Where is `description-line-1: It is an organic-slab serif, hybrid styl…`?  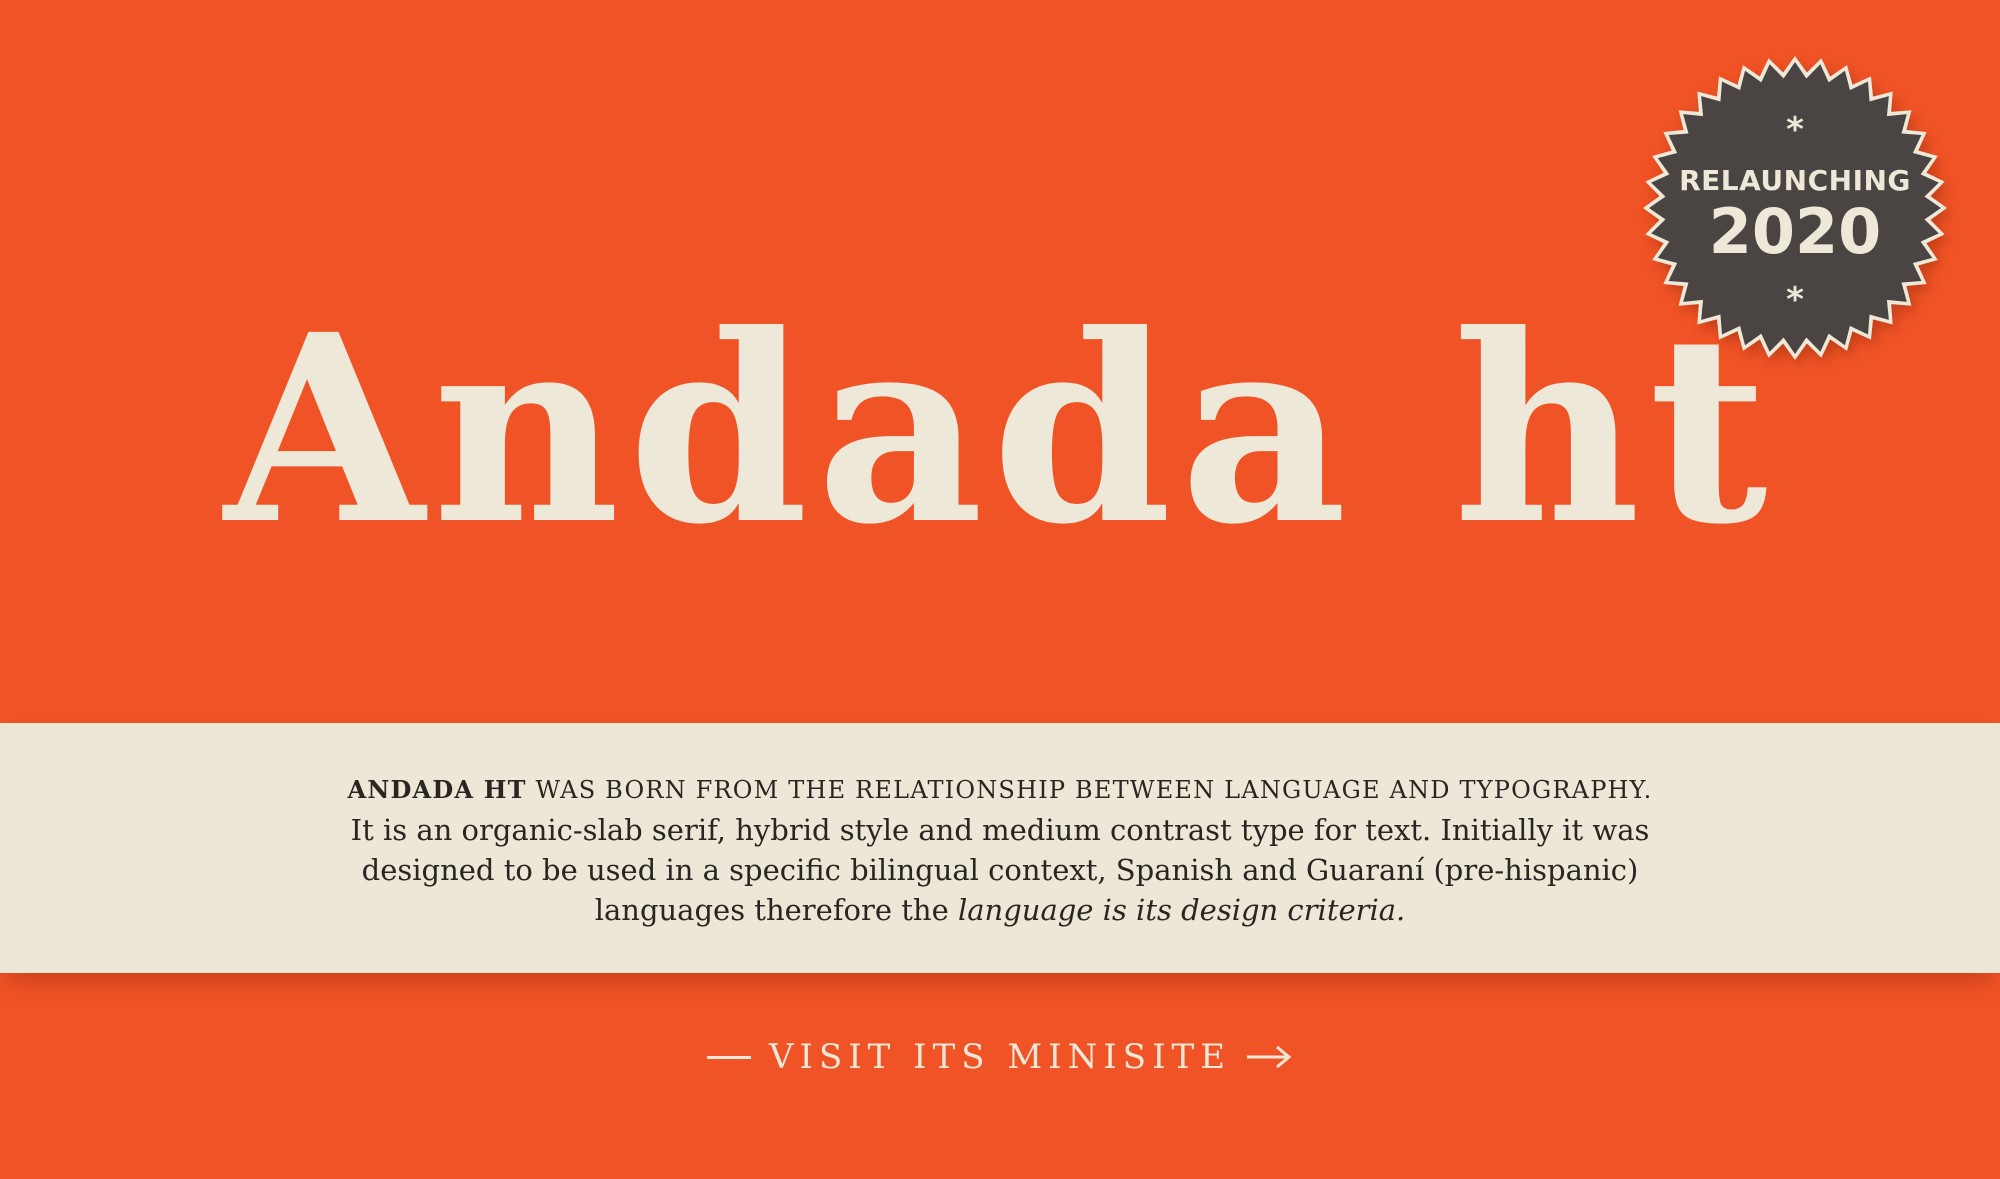
description-line-1: It is an organic-slab serif, hybrid styl… is located at coordinates (1000, 830).